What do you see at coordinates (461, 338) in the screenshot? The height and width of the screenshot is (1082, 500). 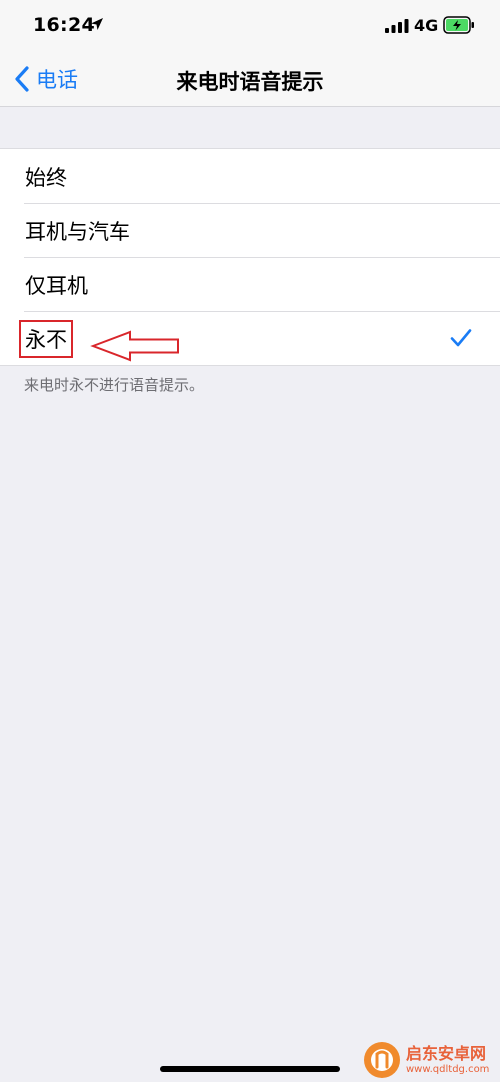 I see `checkmark-icon` at bounding box center [461, 338].